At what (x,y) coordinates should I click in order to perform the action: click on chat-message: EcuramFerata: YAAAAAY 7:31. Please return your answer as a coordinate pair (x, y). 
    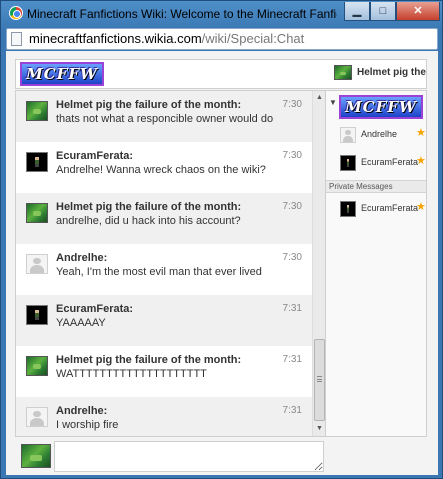
    Looking at the image, I should click on (164, 320).